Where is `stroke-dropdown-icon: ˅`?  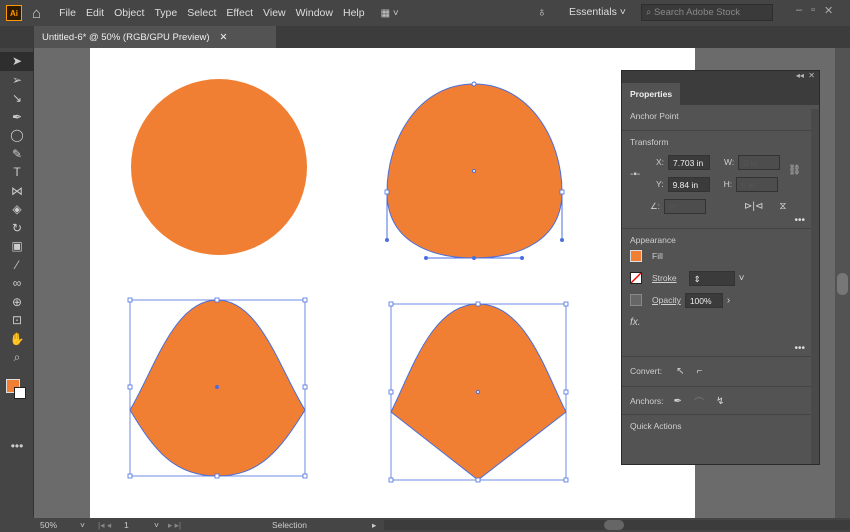 stroke-dropdown-icon: ˅ is located at coordinates (742, 278).